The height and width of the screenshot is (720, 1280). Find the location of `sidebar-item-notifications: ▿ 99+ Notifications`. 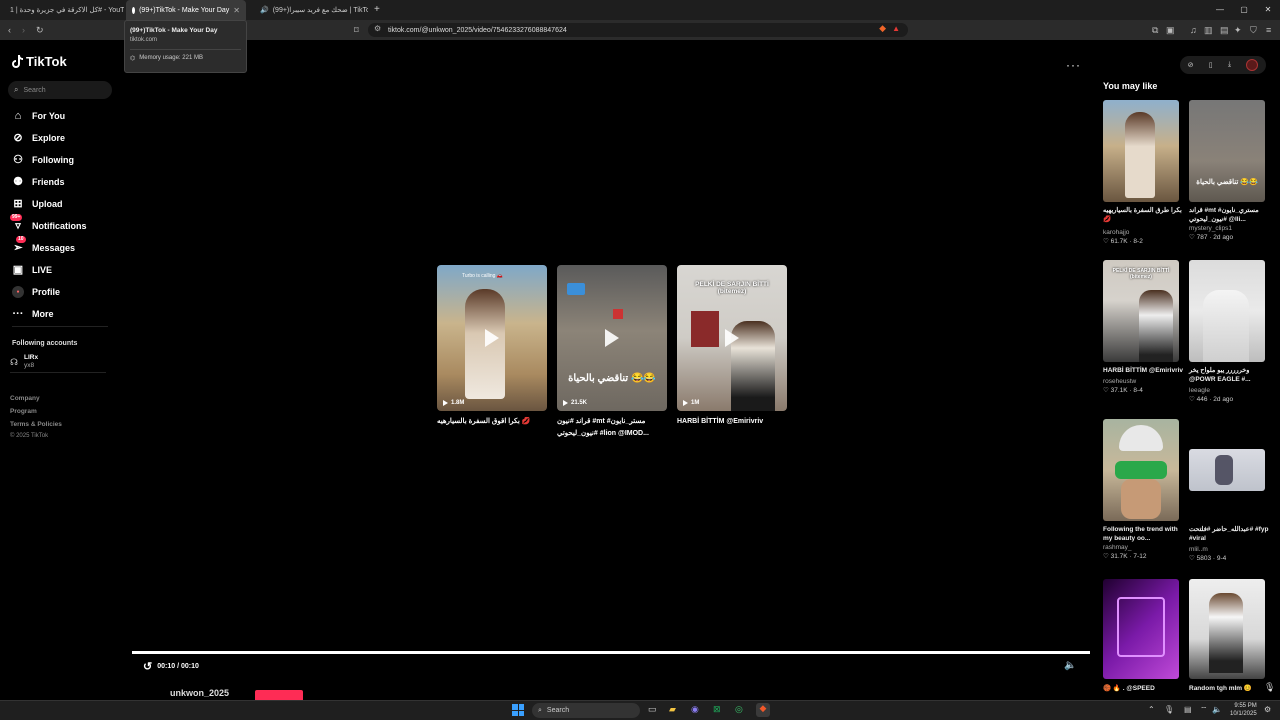

sidebar-item-notifications: ▿ 99+ Notifications is located at coordinates (48, 223).